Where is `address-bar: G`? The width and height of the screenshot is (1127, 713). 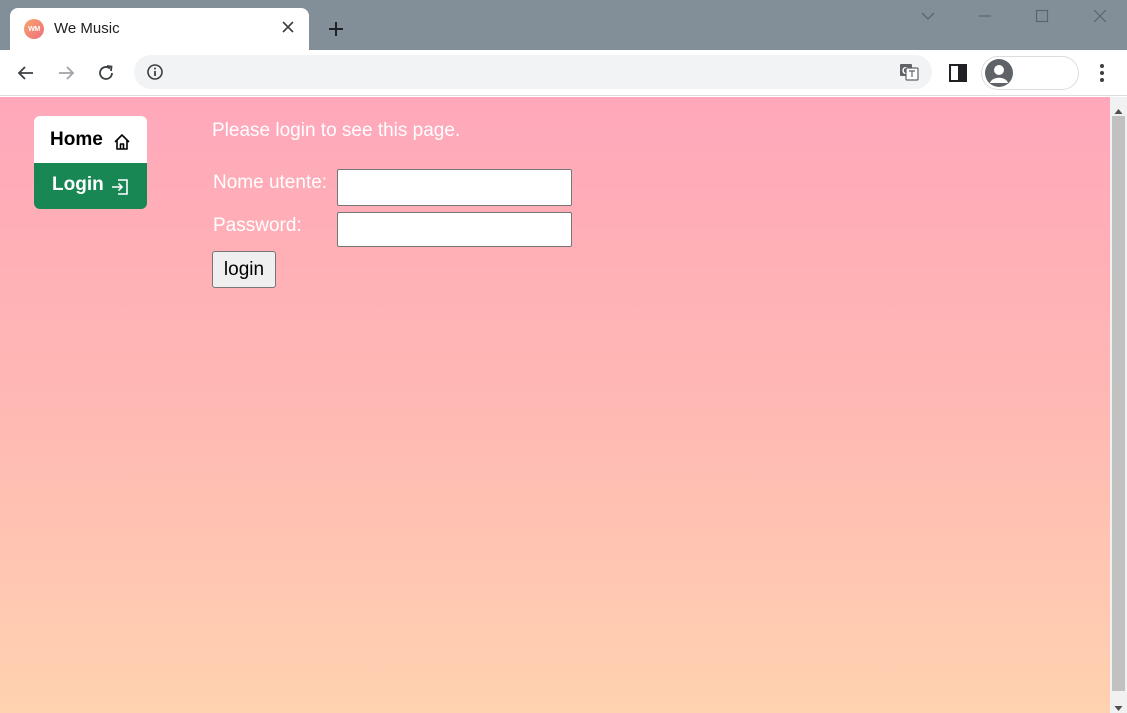
address-bar: G is located at coordinates (533, 72).